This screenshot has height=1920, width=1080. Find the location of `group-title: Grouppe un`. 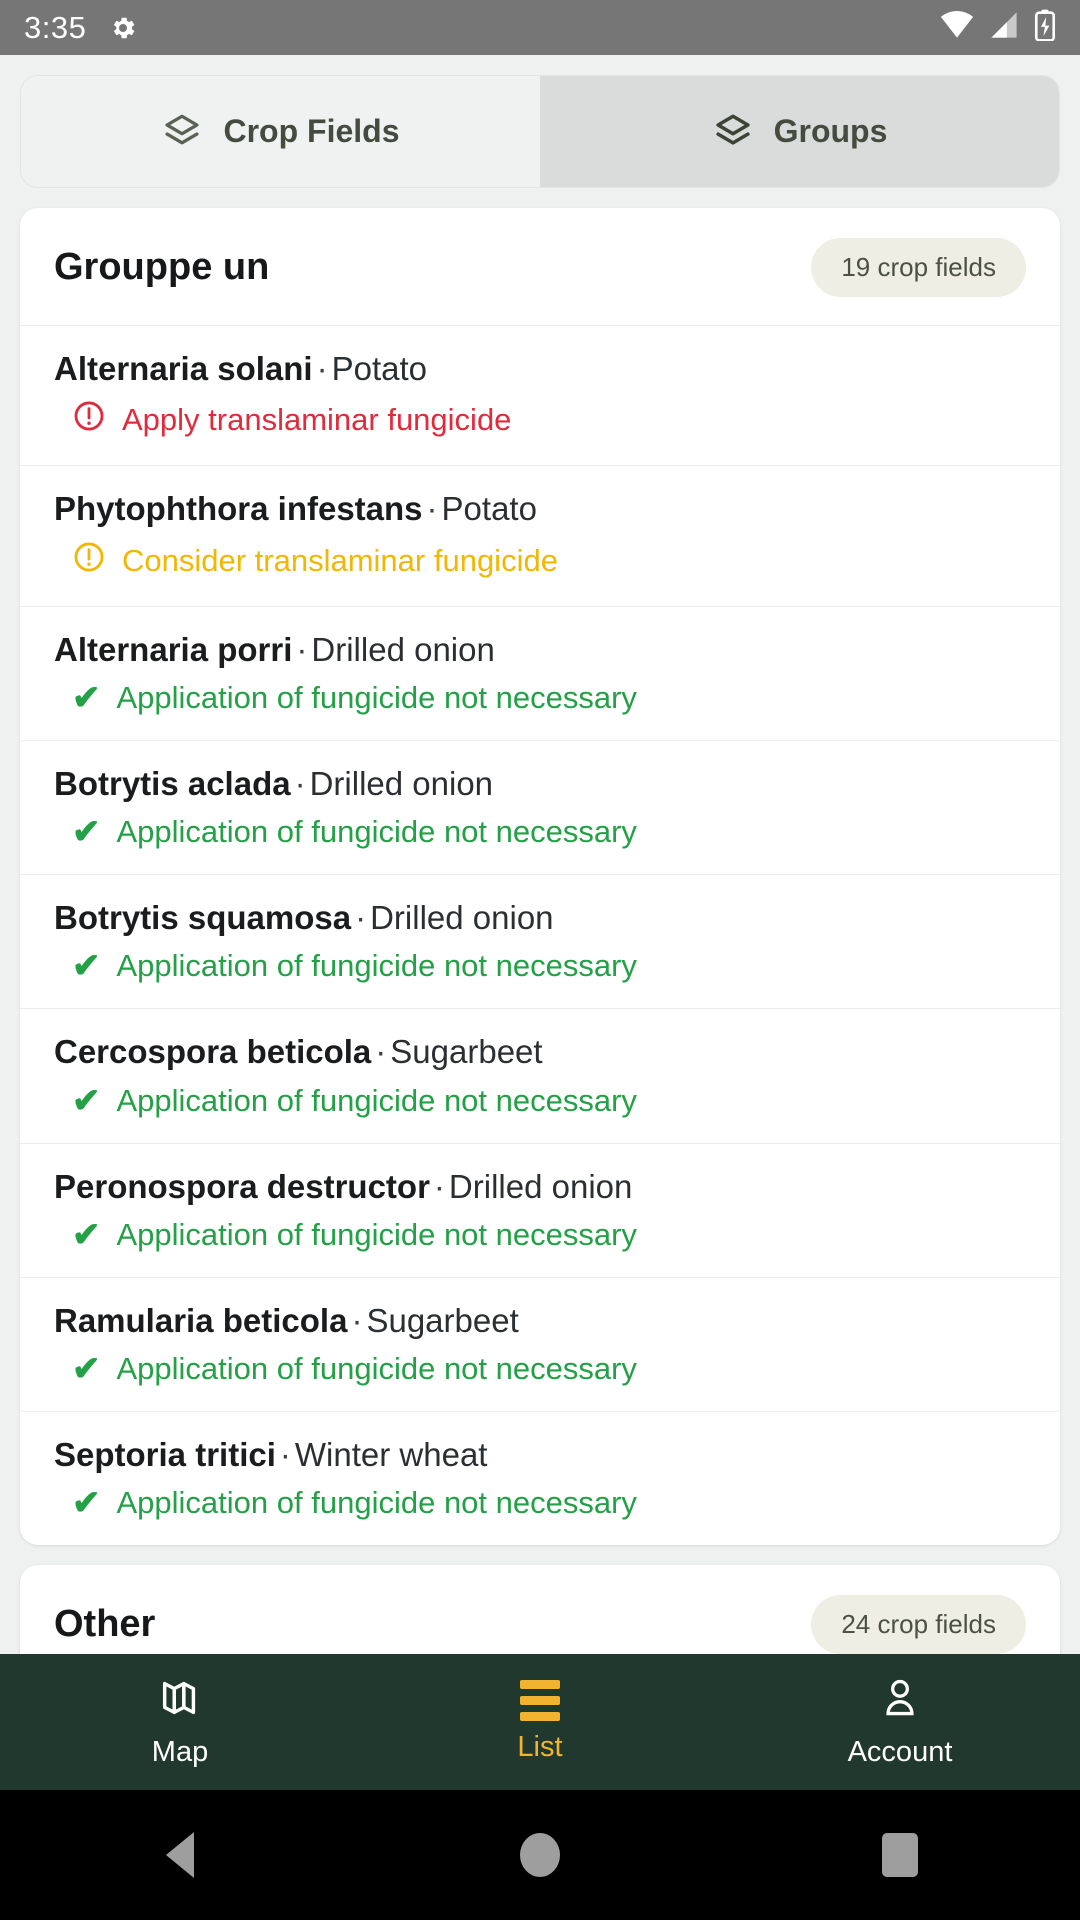

group-title: Grouppe un is located at coordinates (162, 267).